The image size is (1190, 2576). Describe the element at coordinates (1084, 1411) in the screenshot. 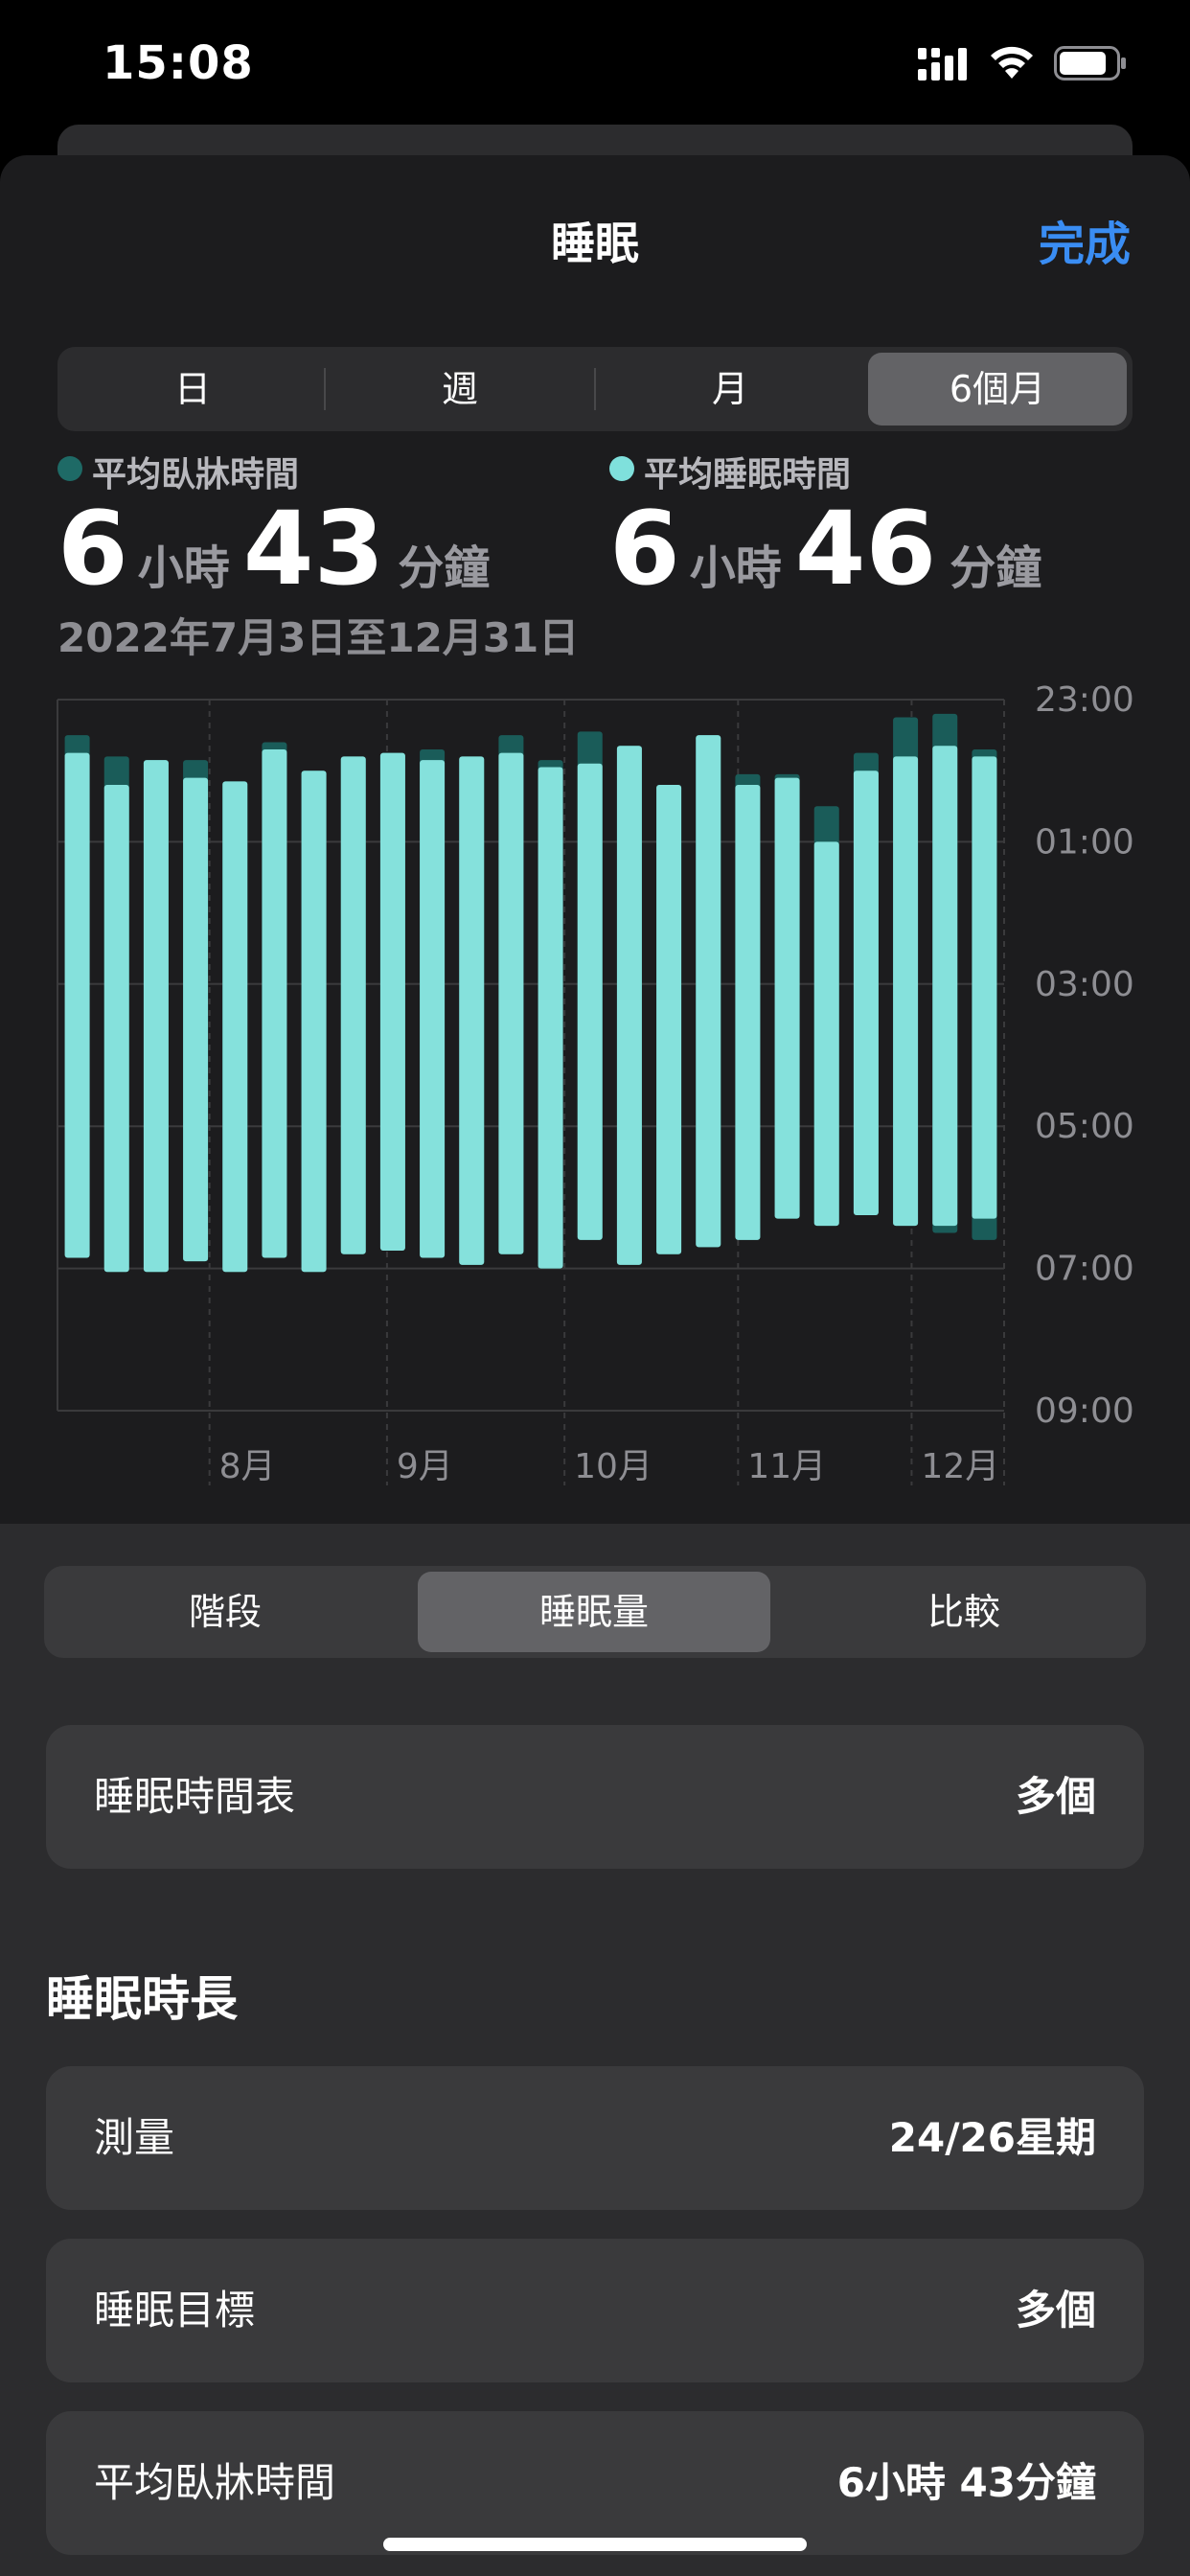

I see `y-tick-label: 09:00` at that location.